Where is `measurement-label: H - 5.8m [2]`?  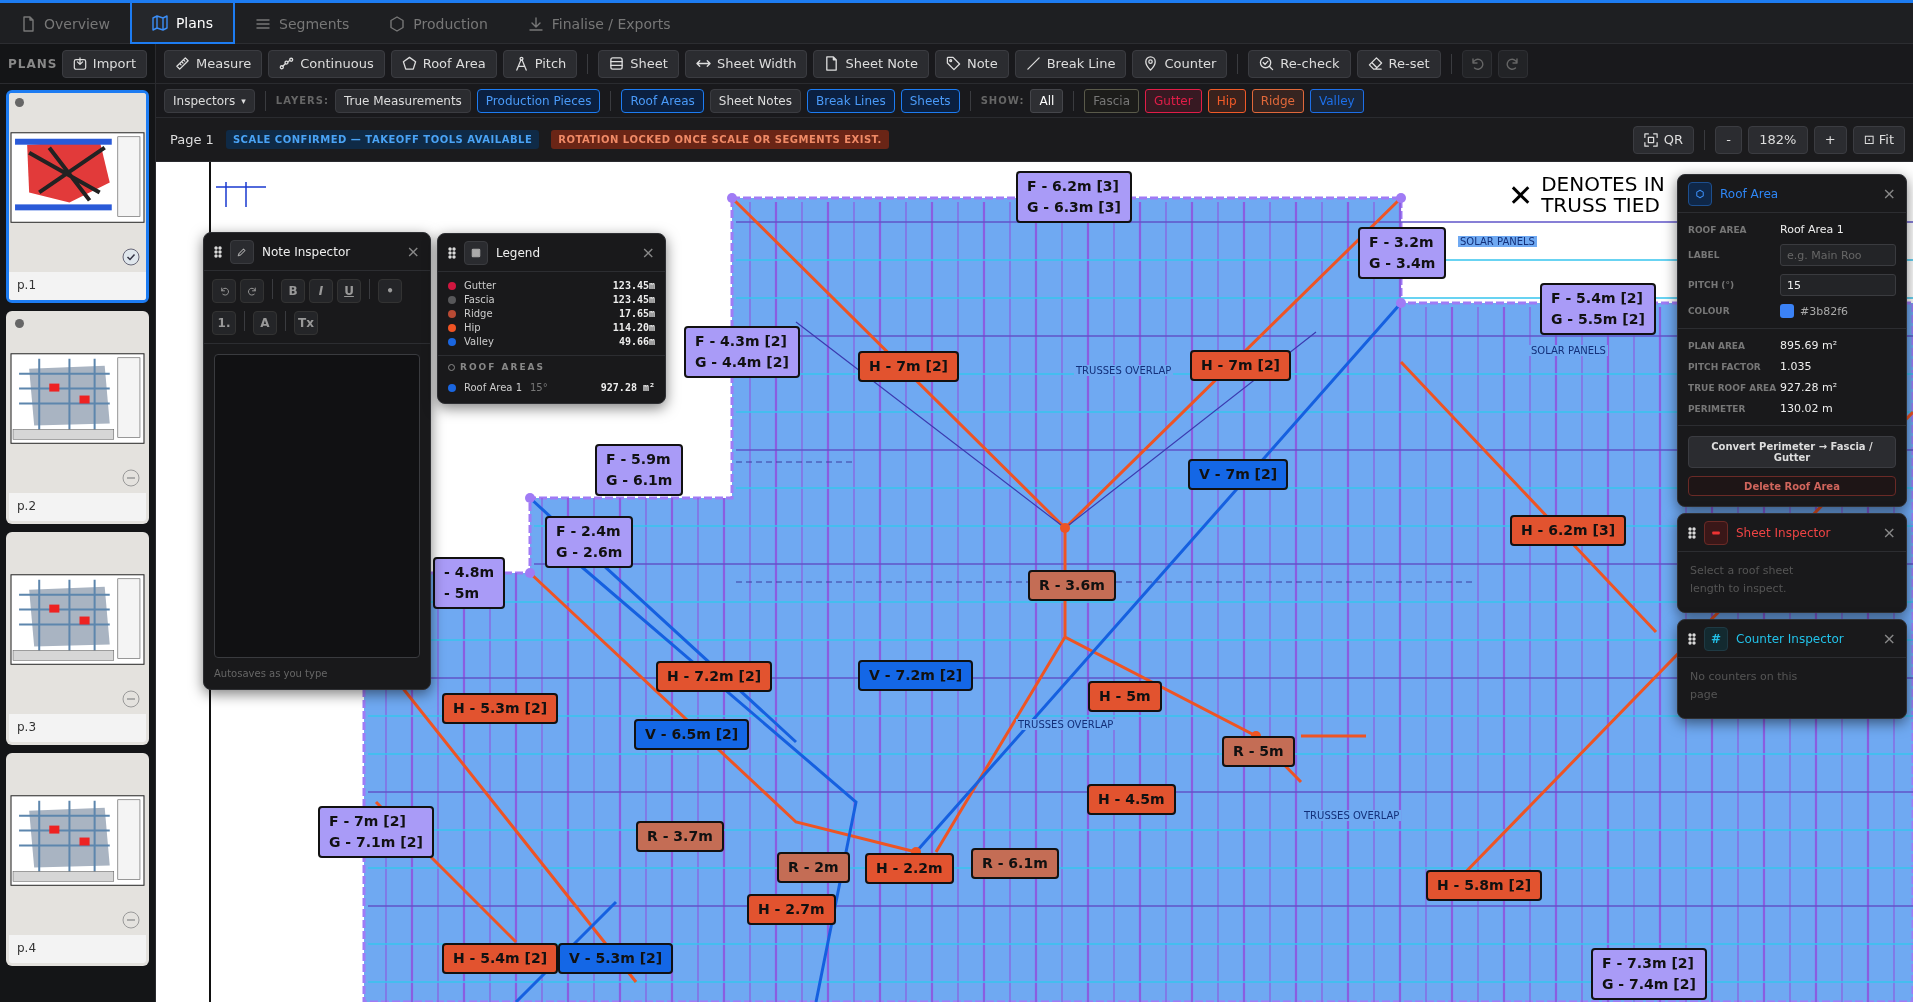
measurement-label: H - 5.8m [2] is located at coordinates (1484, 885).